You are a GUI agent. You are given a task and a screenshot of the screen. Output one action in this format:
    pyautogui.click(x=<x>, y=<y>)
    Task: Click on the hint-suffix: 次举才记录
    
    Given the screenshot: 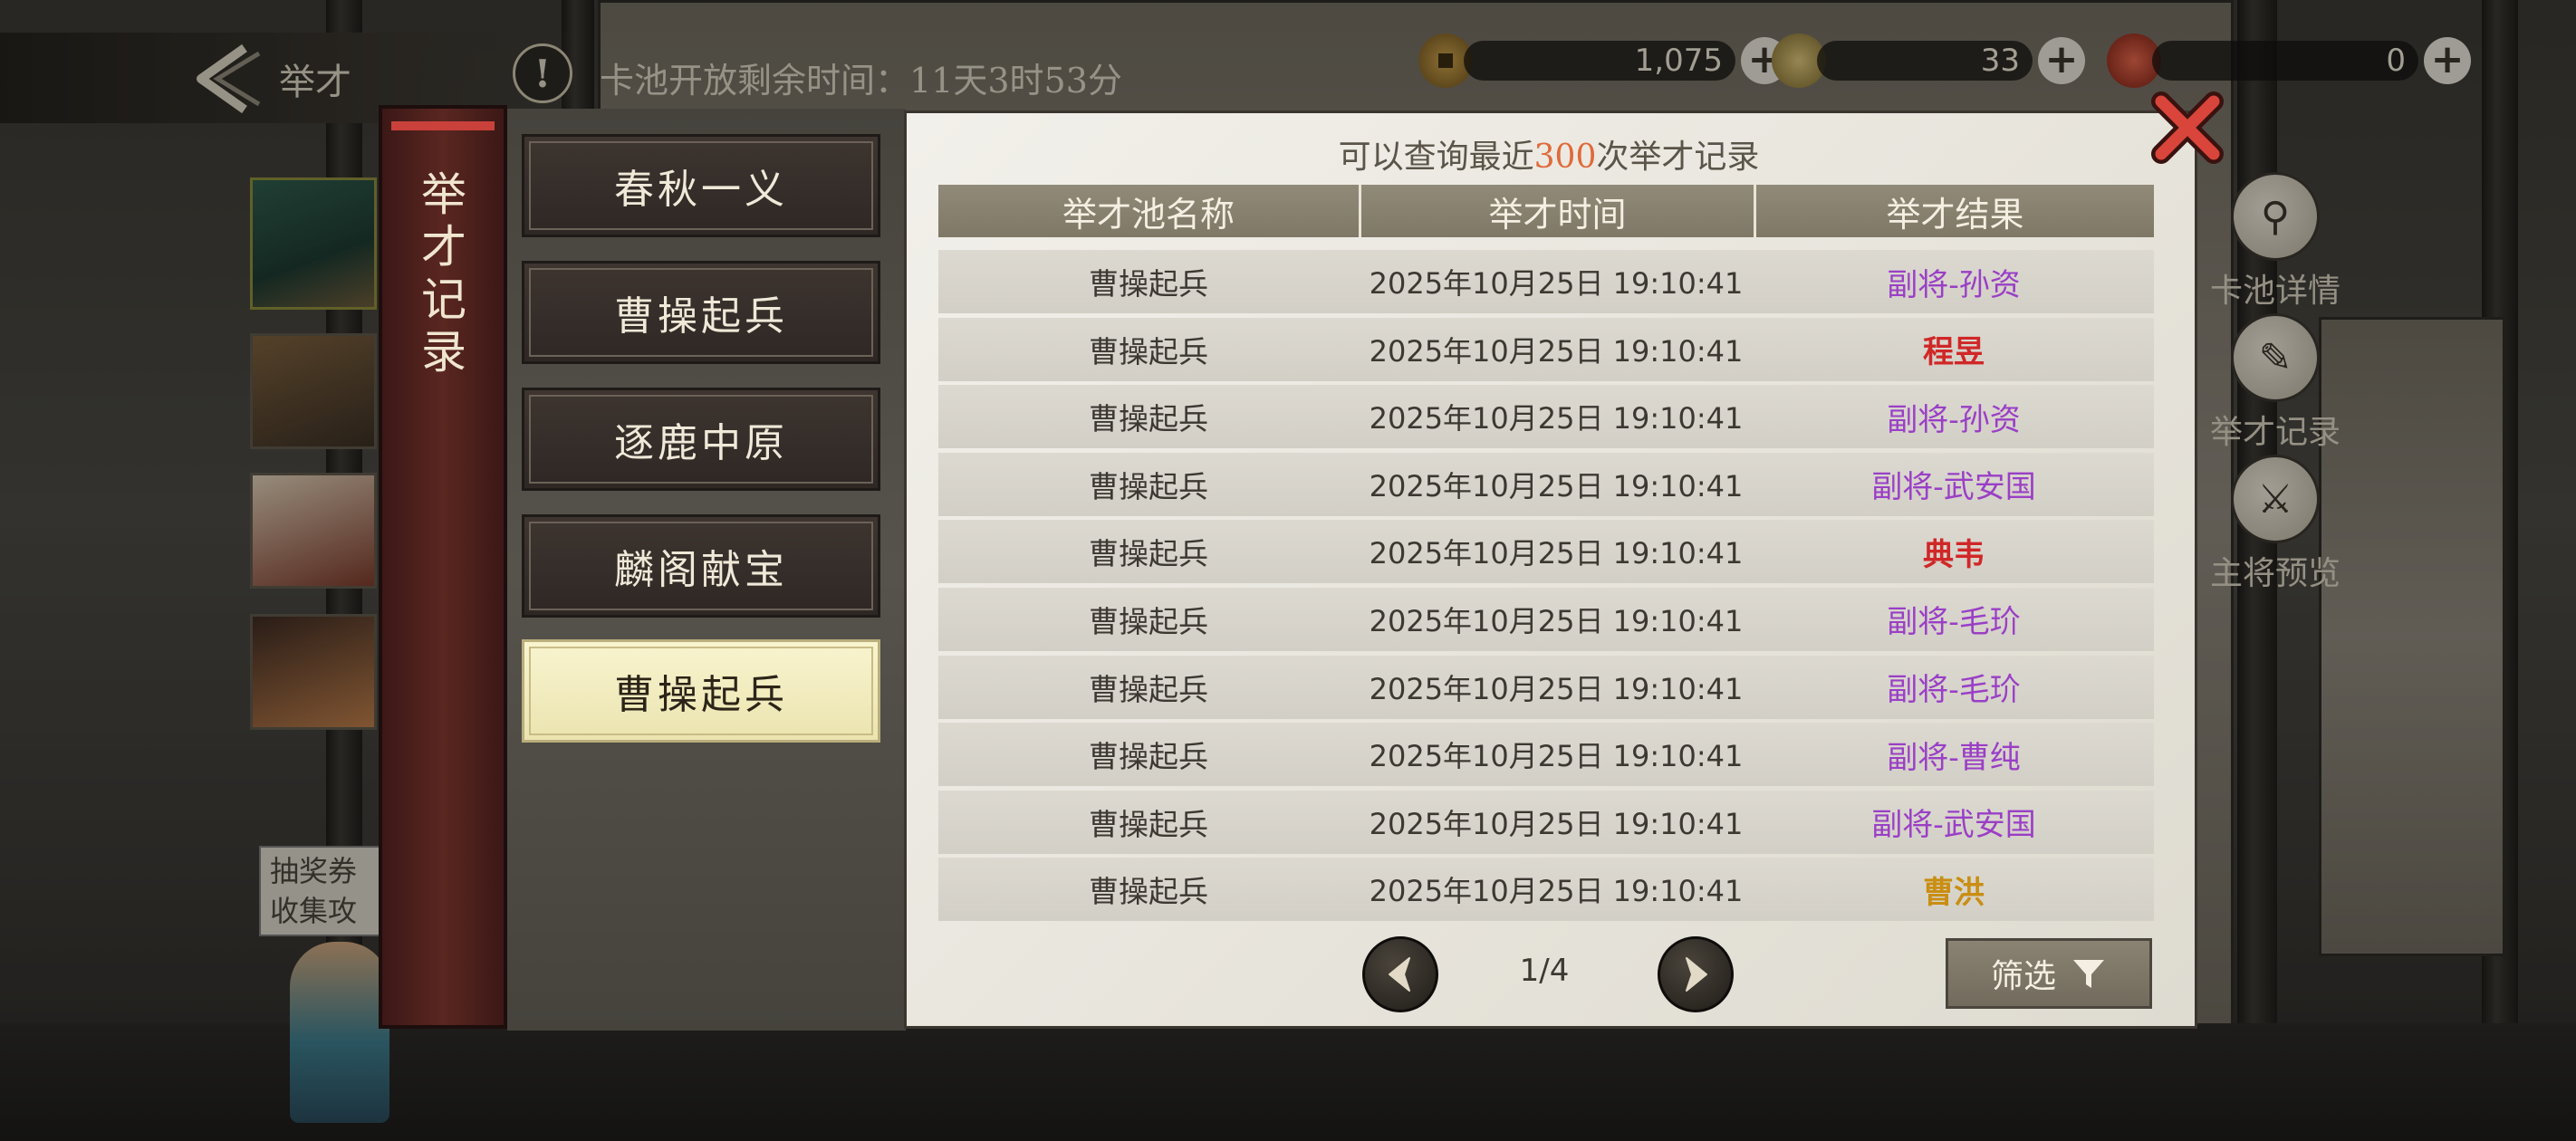 What is the action you would take?
    pyautogui.click(x=1678, y=157)
    